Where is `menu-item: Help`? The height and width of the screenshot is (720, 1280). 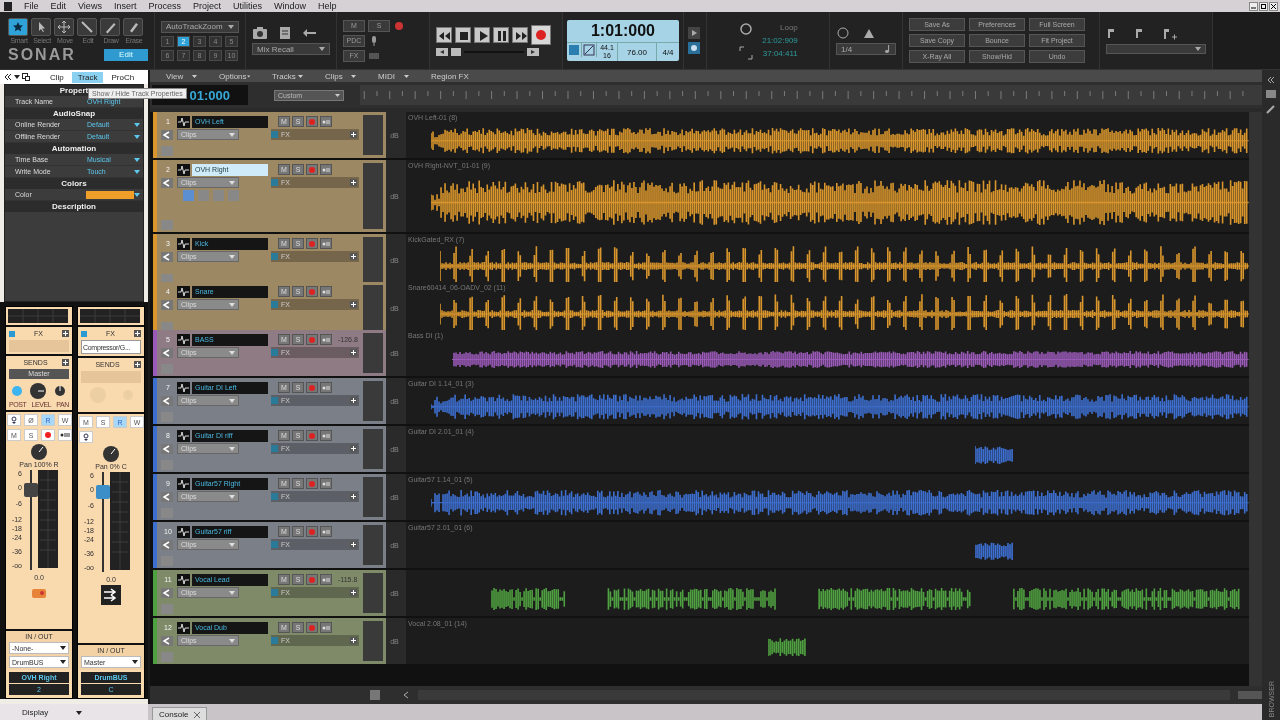 menu-item: Help is located at coordinates (327, 6).